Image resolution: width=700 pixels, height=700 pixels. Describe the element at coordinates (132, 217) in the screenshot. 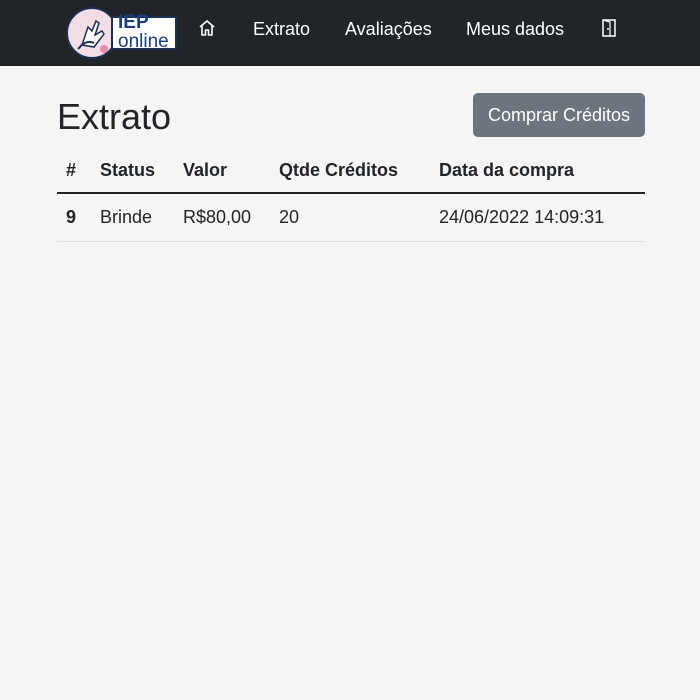

I see `cell-status: Brinde` at that location.